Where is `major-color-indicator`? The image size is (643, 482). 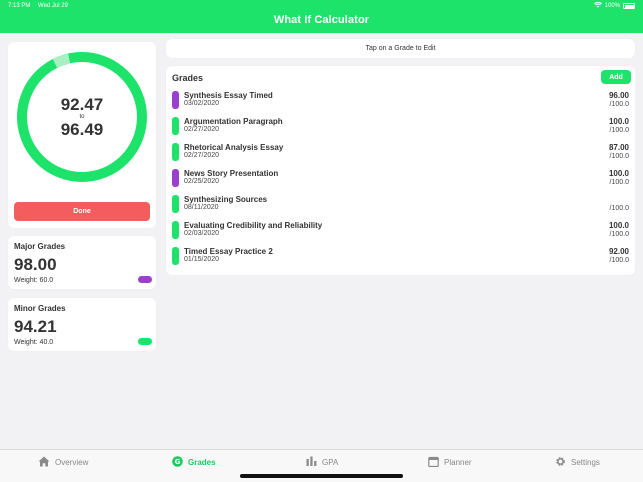
major-color-indicator is located at coordinates (145, 279).